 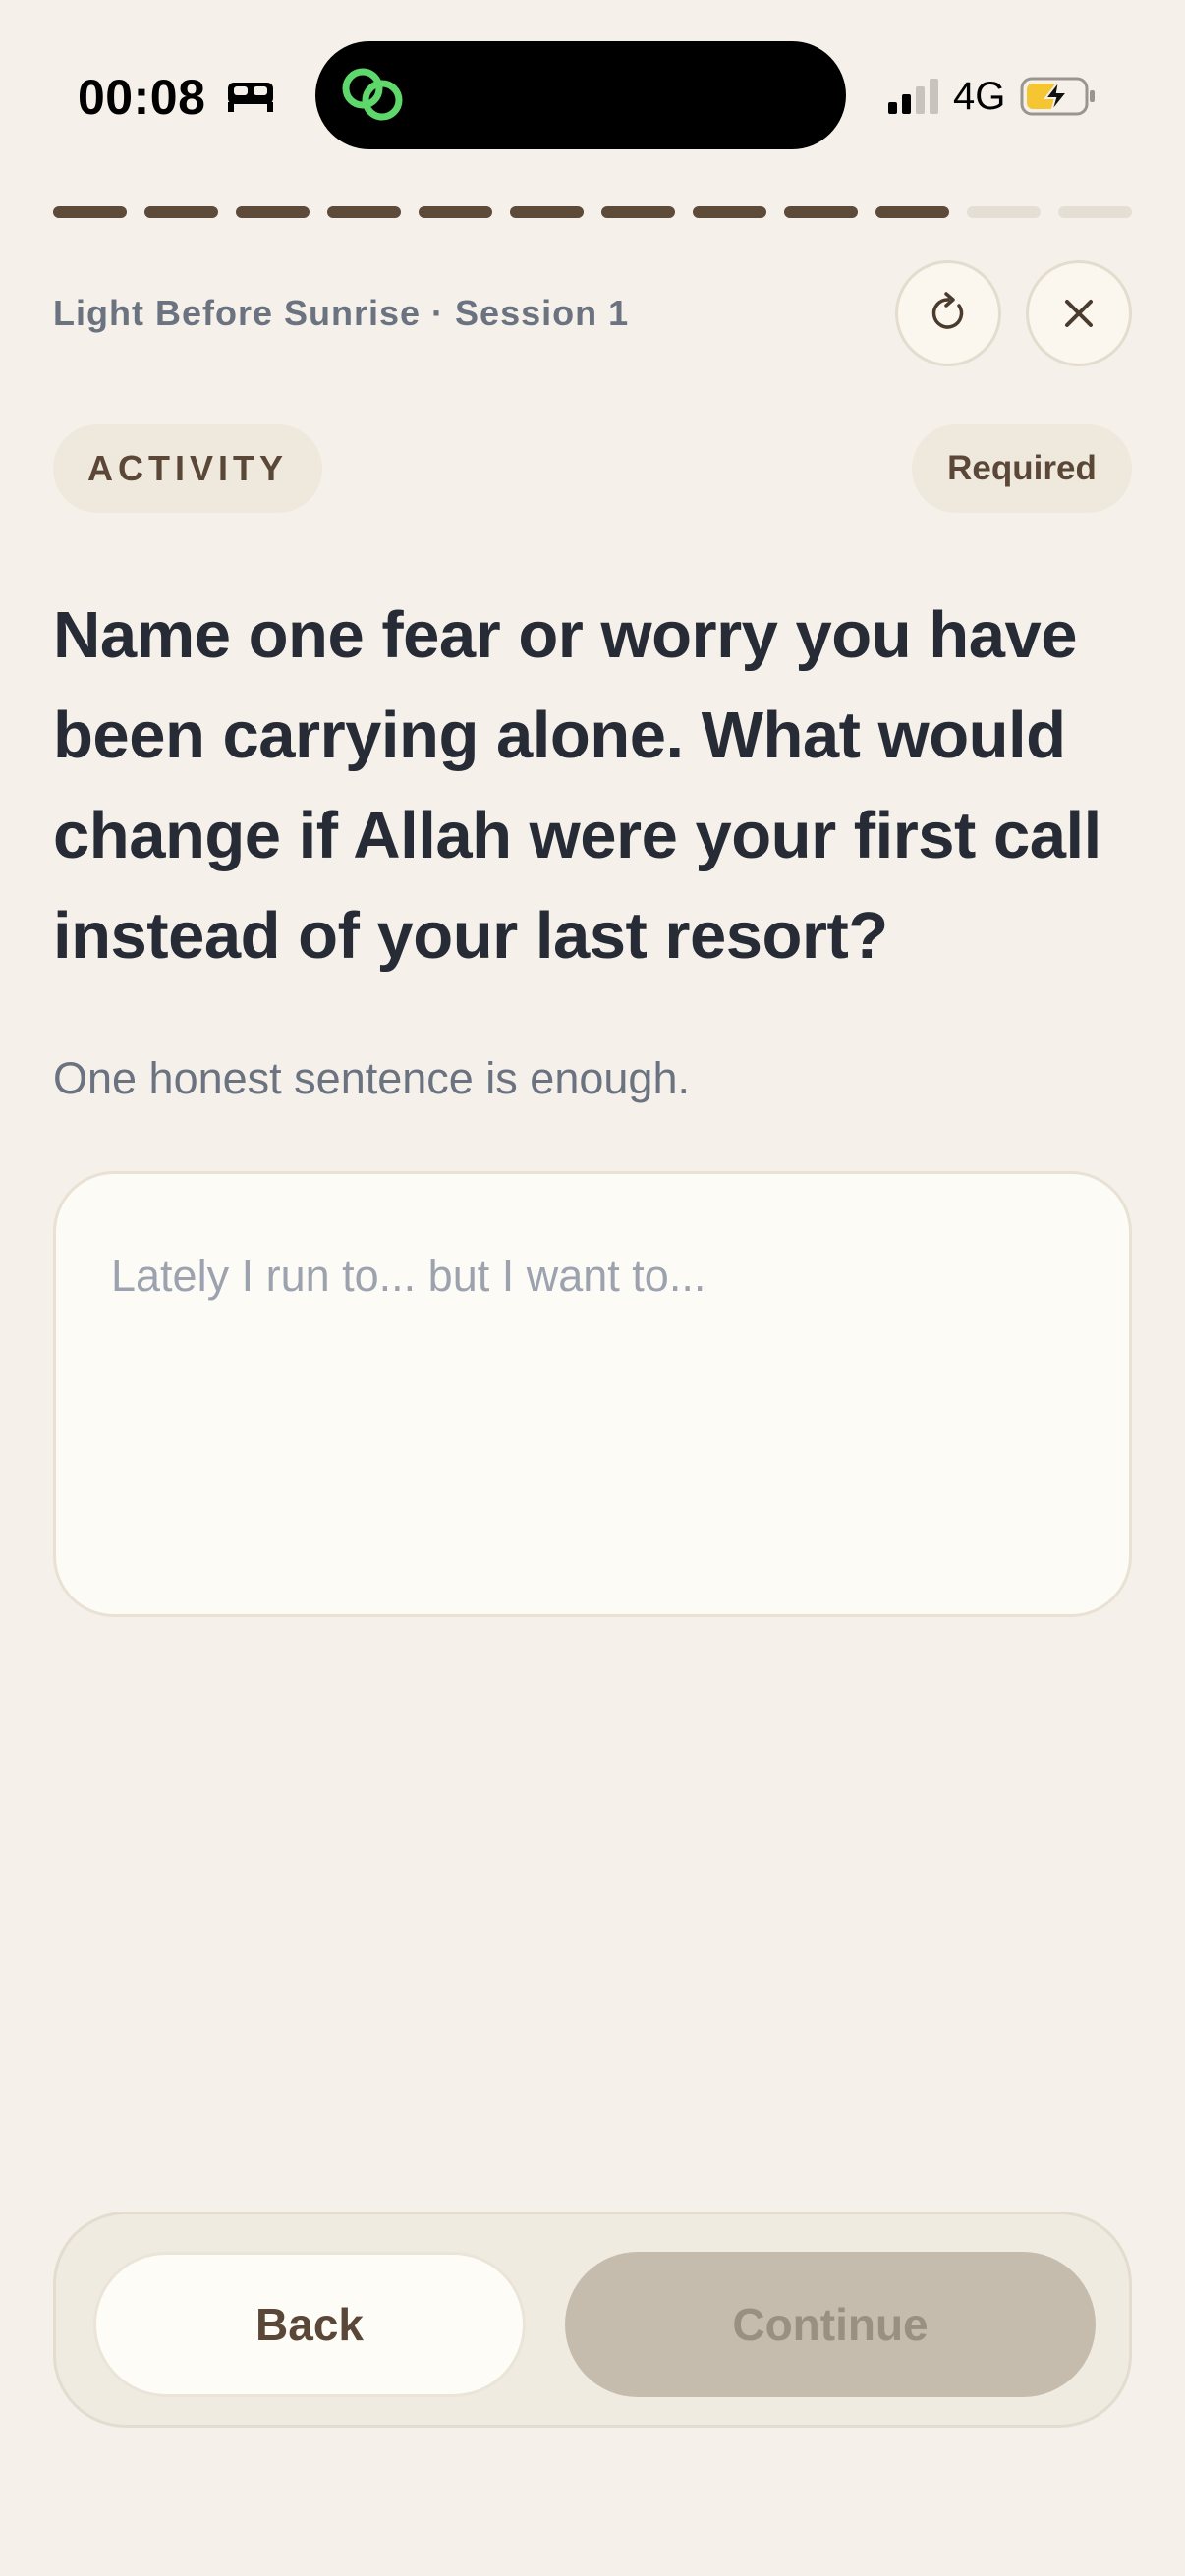 I want to click on restart-button, so click(x=948, y=313).